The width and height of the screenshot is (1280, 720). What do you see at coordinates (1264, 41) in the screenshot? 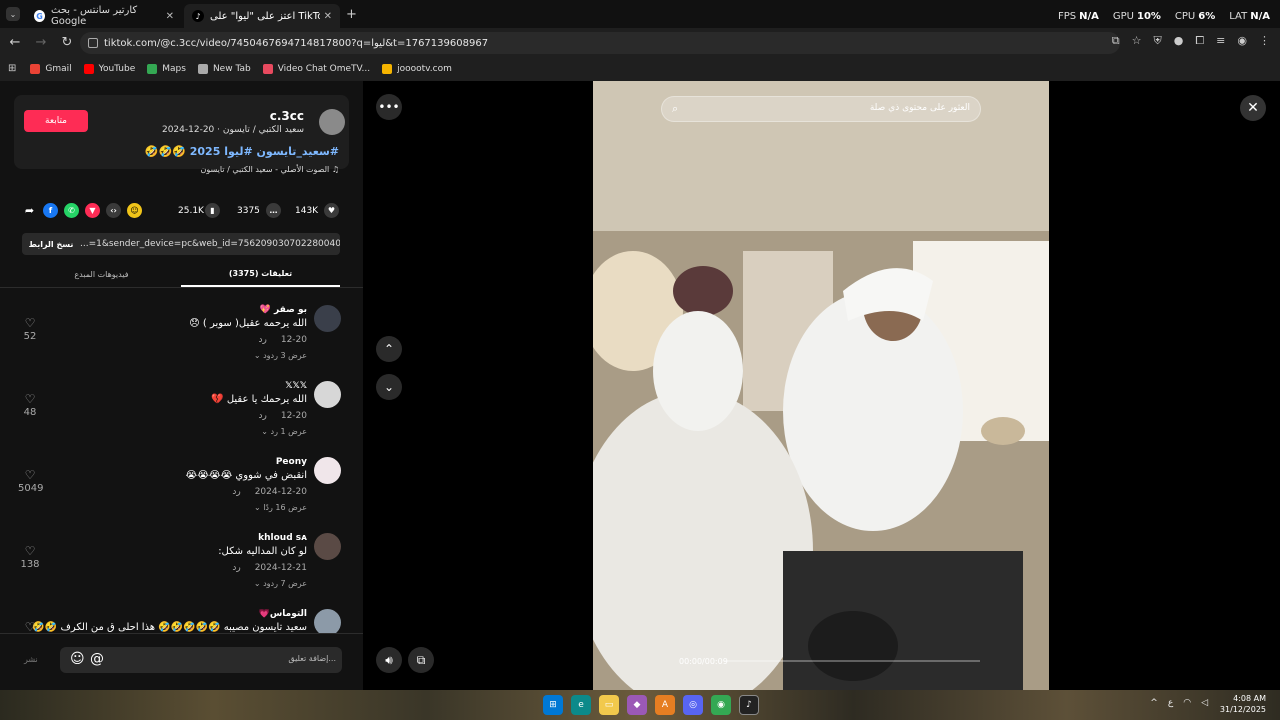
I see `menu-icon: ⋮` at bounding box center [1264, 41].